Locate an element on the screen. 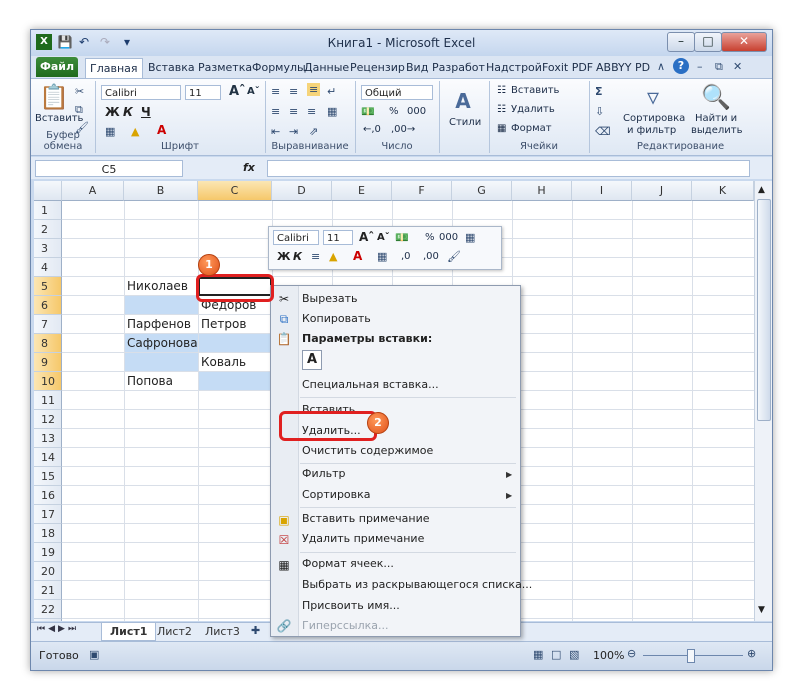 This screenshot has height=700, width=800. selected-cell-c8 is located at coordinates (235, 343).